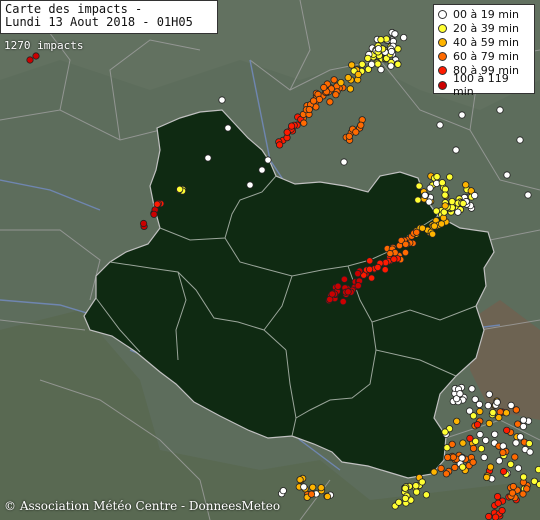 Image resolution: width=540 pixels, height=520 pixels. I want to click on map-title-line2: Lundi 13 Aout 2018 - 01H05, so click(99, 22).